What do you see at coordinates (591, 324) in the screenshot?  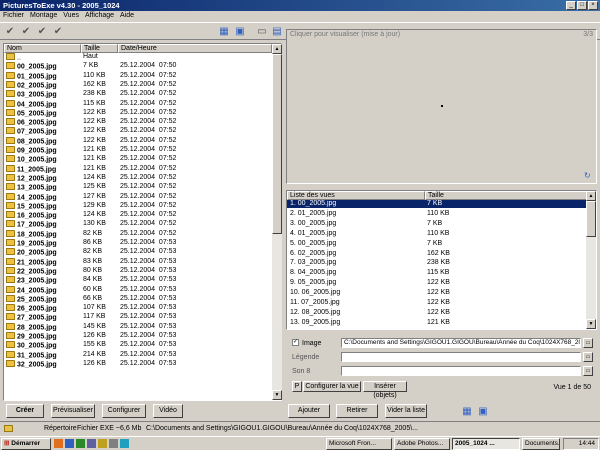 I see `slide-scroll-down-icon: ▼` at bounding box center [591, 324].